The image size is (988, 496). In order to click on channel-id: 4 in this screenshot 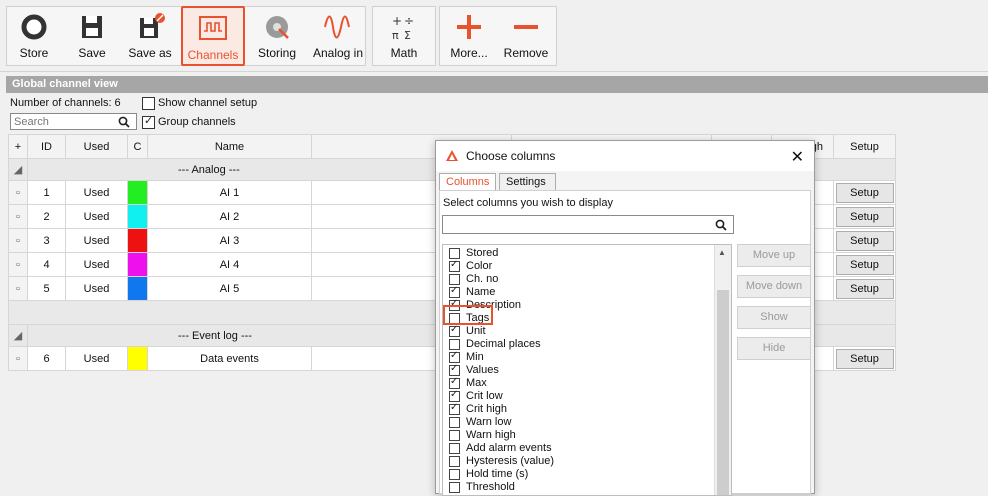, I will do `click(46, 264)`.